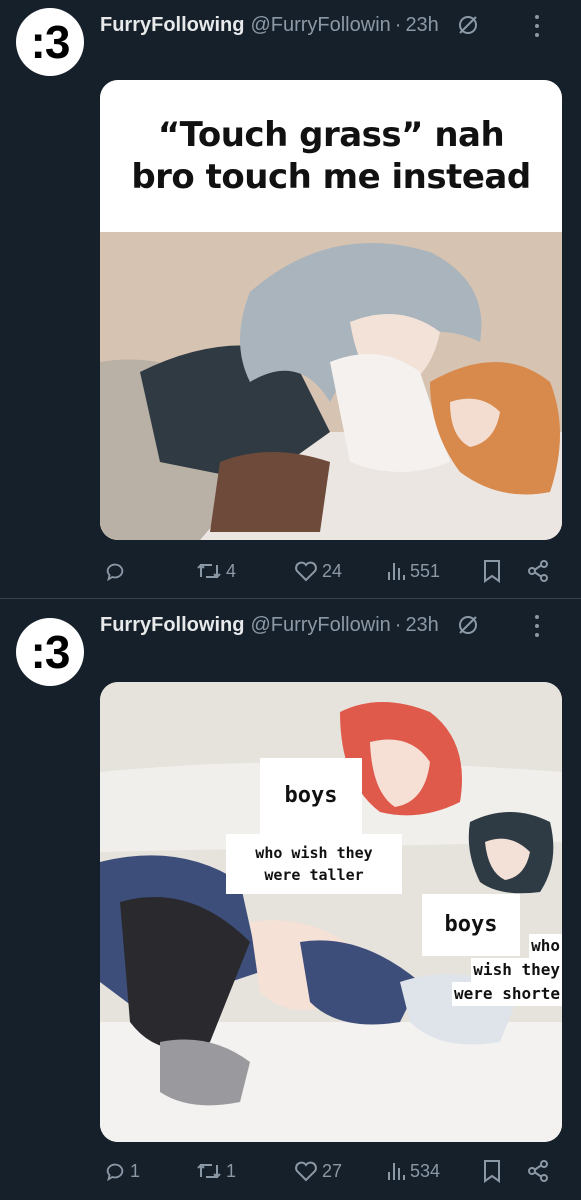 The height and width of the screenshot is (1200, 581). I want to click on tweet-actions: 4 24 551, so click(332, 571).